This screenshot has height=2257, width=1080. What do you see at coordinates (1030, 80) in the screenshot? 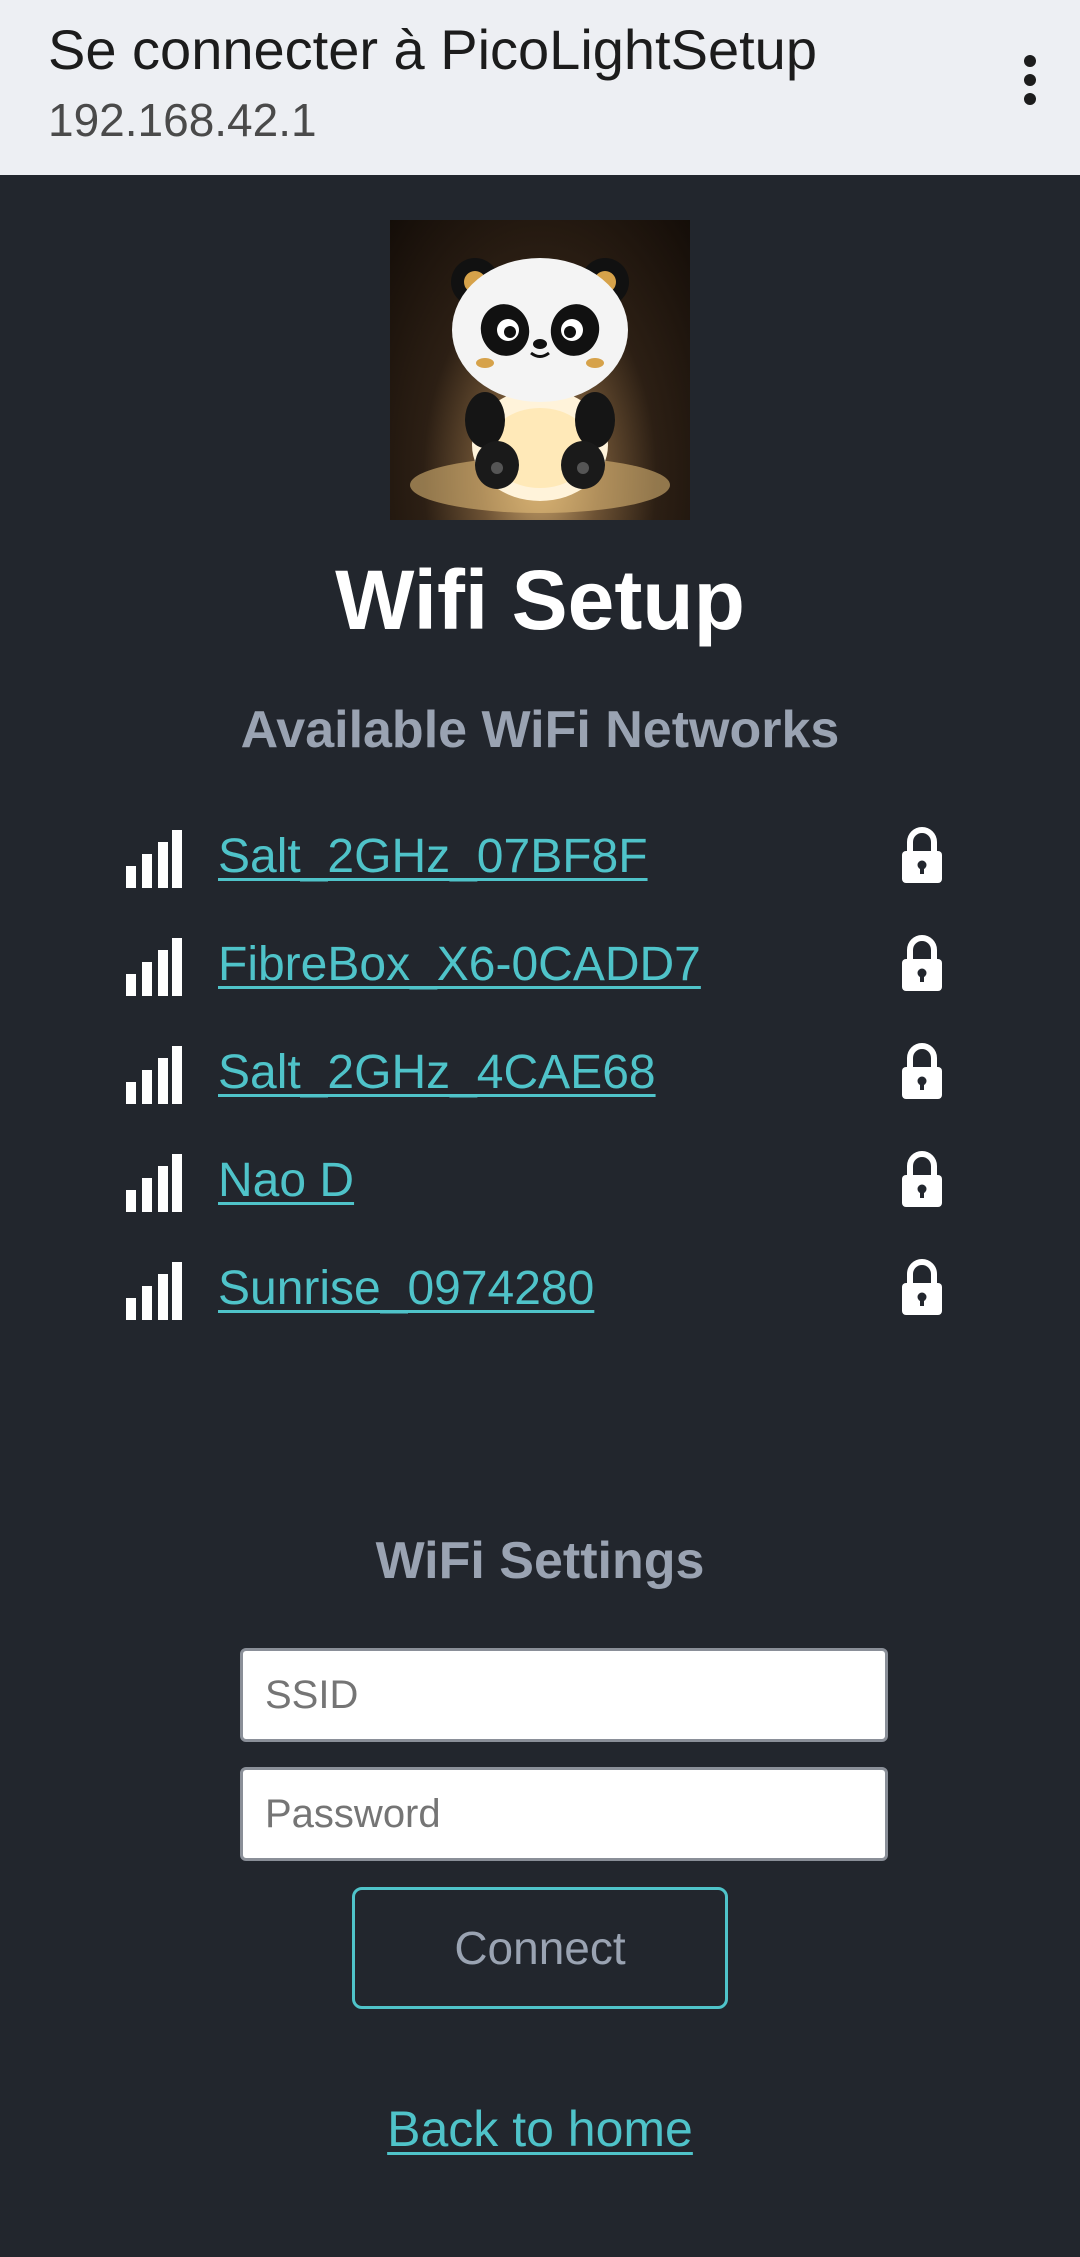
I see `more-vert-icon` at bounding box center [1030, 80].